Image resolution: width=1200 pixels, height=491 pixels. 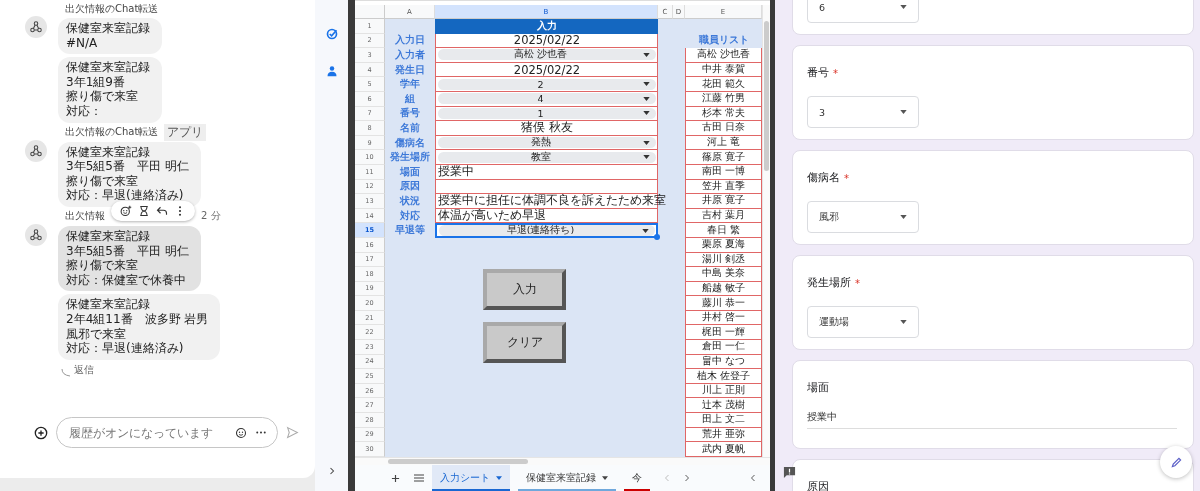 What do you see at coordinates (82, 43) in the screenshot?
I see `message-line: #N/A` at bounding box center [82, 43].